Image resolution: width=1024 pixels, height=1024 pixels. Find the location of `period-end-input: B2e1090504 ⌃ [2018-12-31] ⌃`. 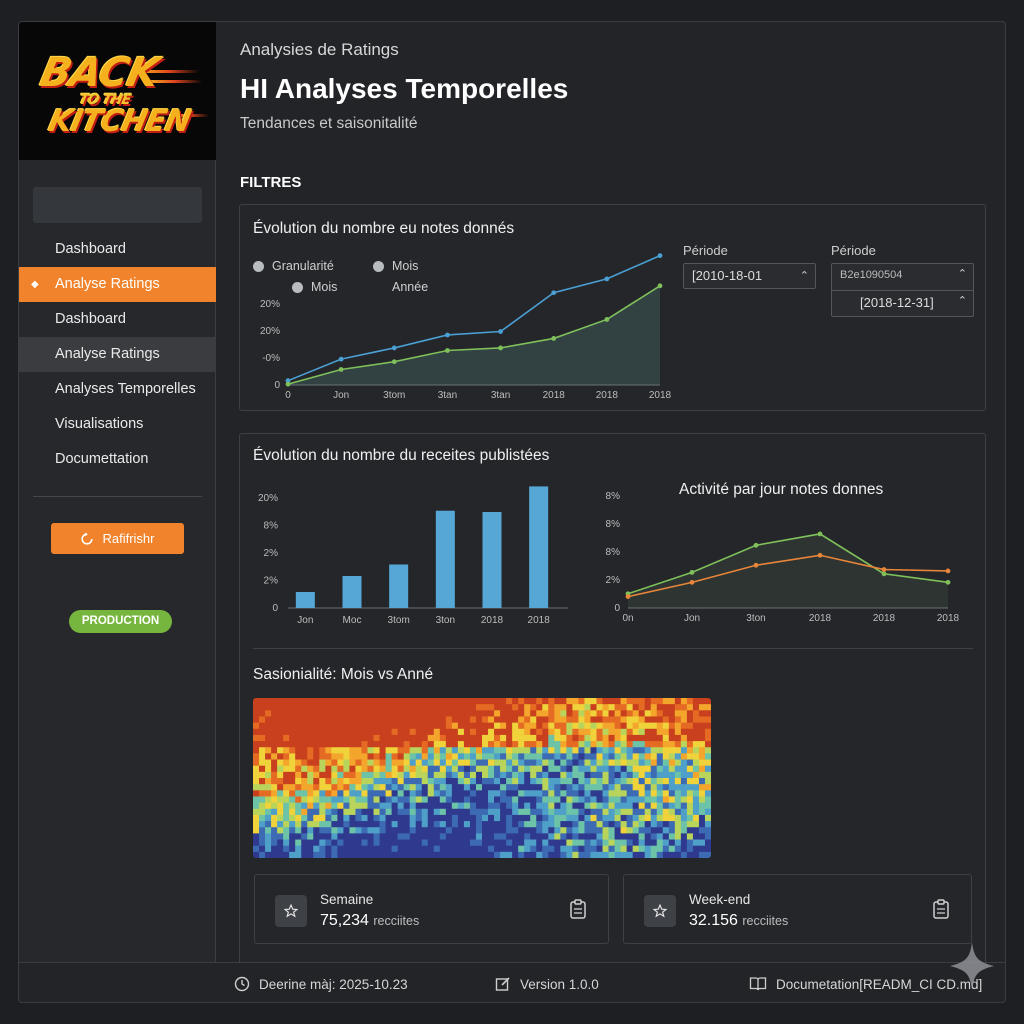

period-end-input: B2e1090504 ⌃ [2018-12-31] ⌃ is located at coordinates (902, 290).